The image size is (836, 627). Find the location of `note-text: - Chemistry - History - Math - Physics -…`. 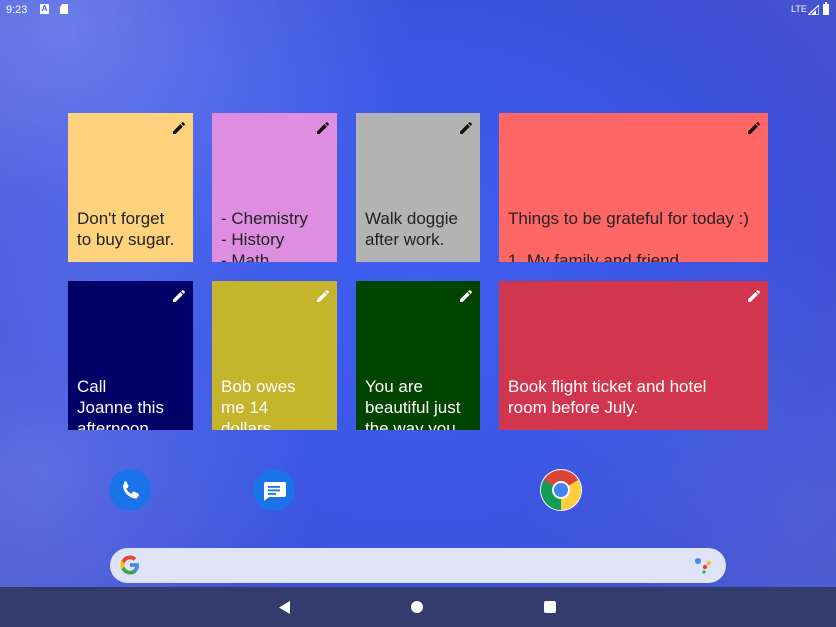

note-text: - Chemistry - History - Math - Physics -… is located at coordinates (264, 235).